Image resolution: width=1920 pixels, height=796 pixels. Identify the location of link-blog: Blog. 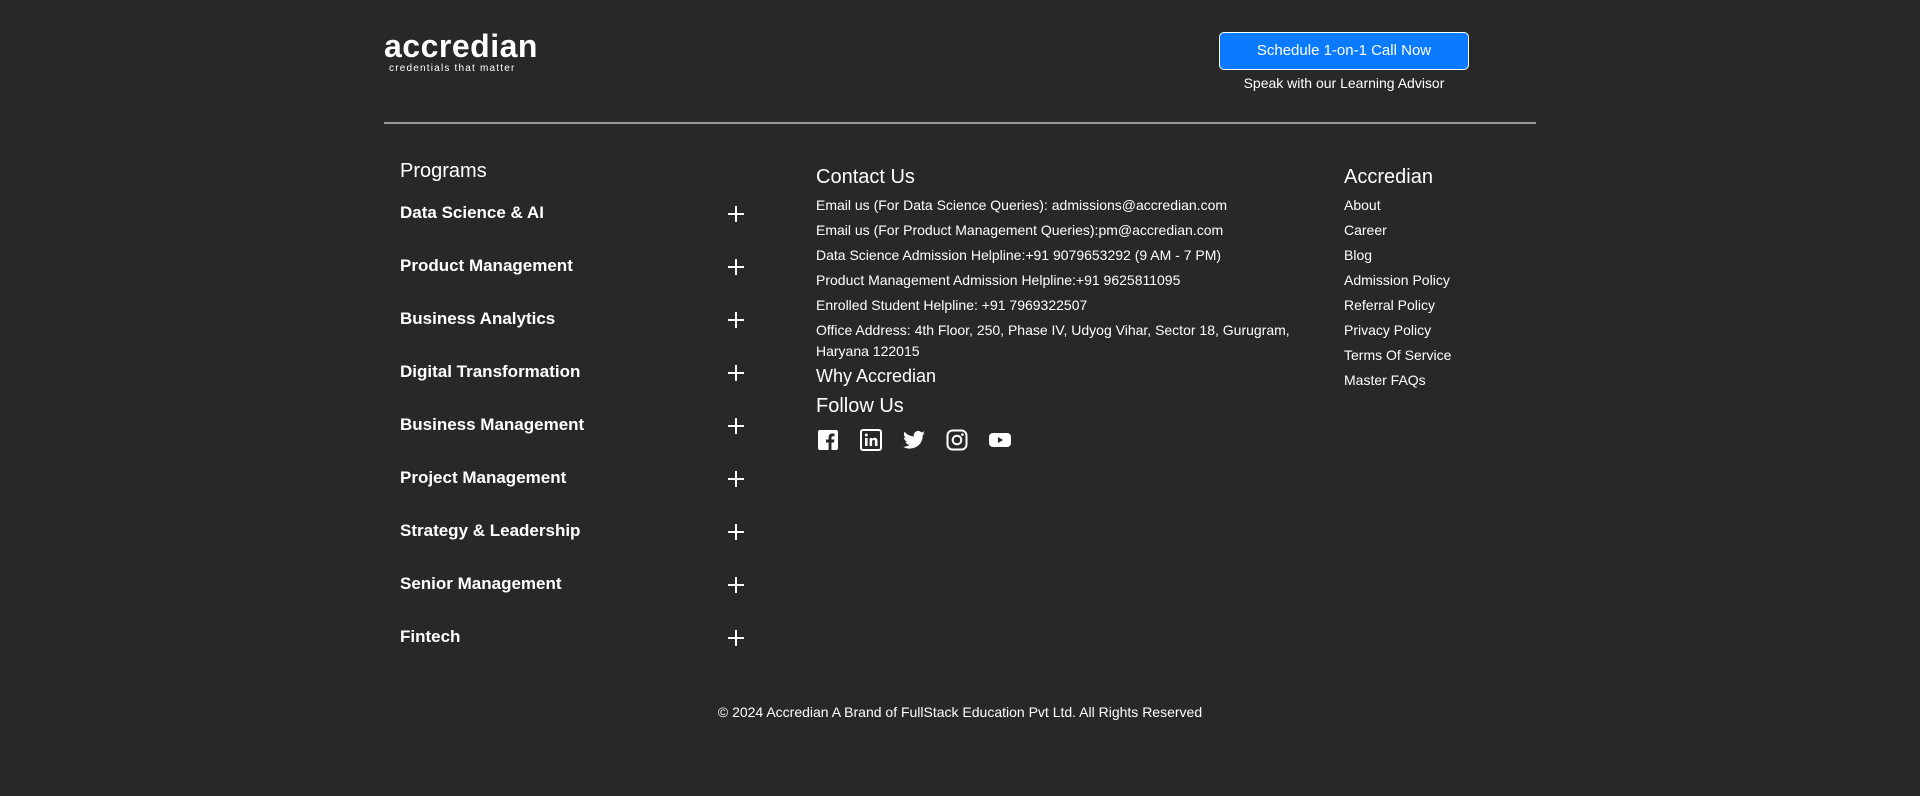
(1439, 255).